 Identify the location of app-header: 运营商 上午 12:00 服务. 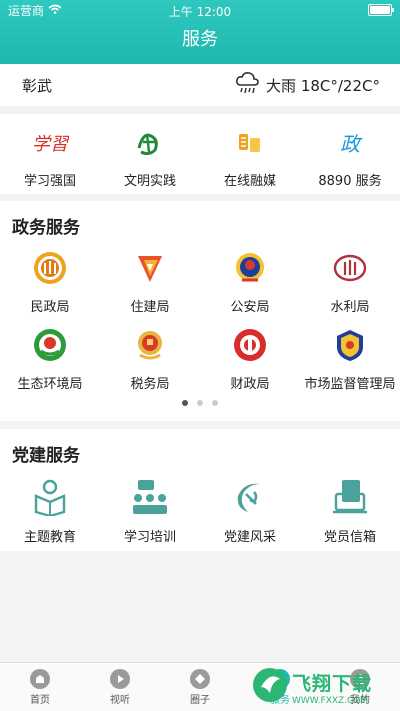
(200, 32).